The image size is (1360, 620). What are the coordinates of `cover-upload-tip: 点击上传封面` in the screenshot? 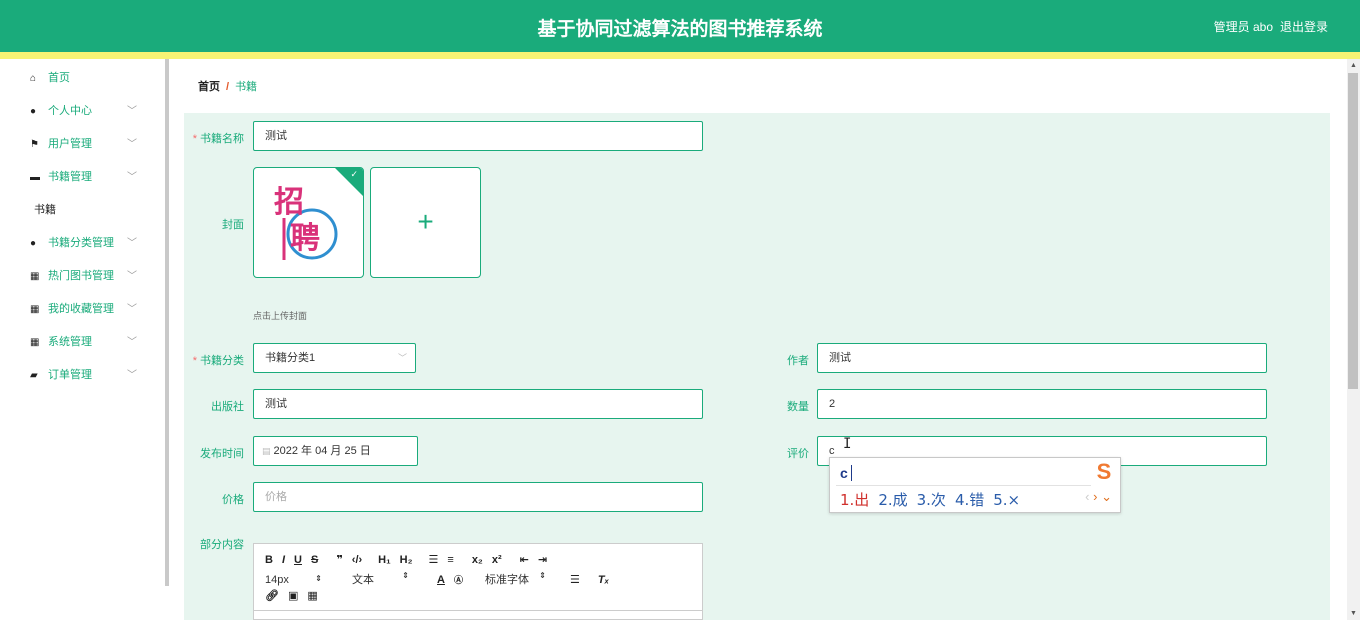 It's located at (280, 316).